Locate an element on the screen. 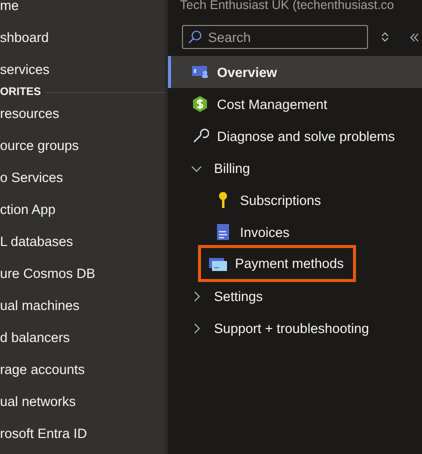  menu-item: Invoices is located at coordinates (295, 232).